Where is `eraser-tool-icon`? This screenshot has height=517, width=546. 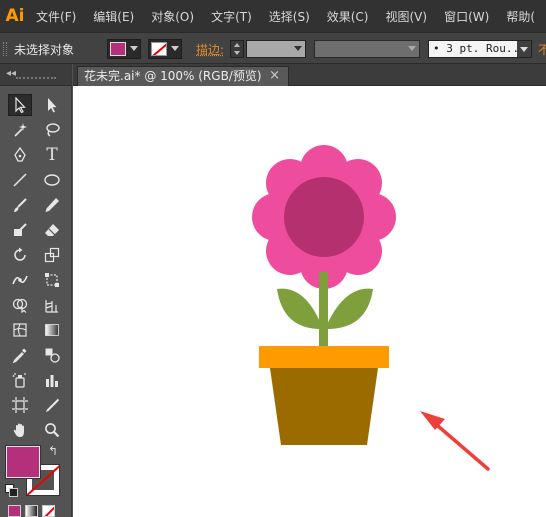
eraser-tool-icon is located at coordinates (52, 230).